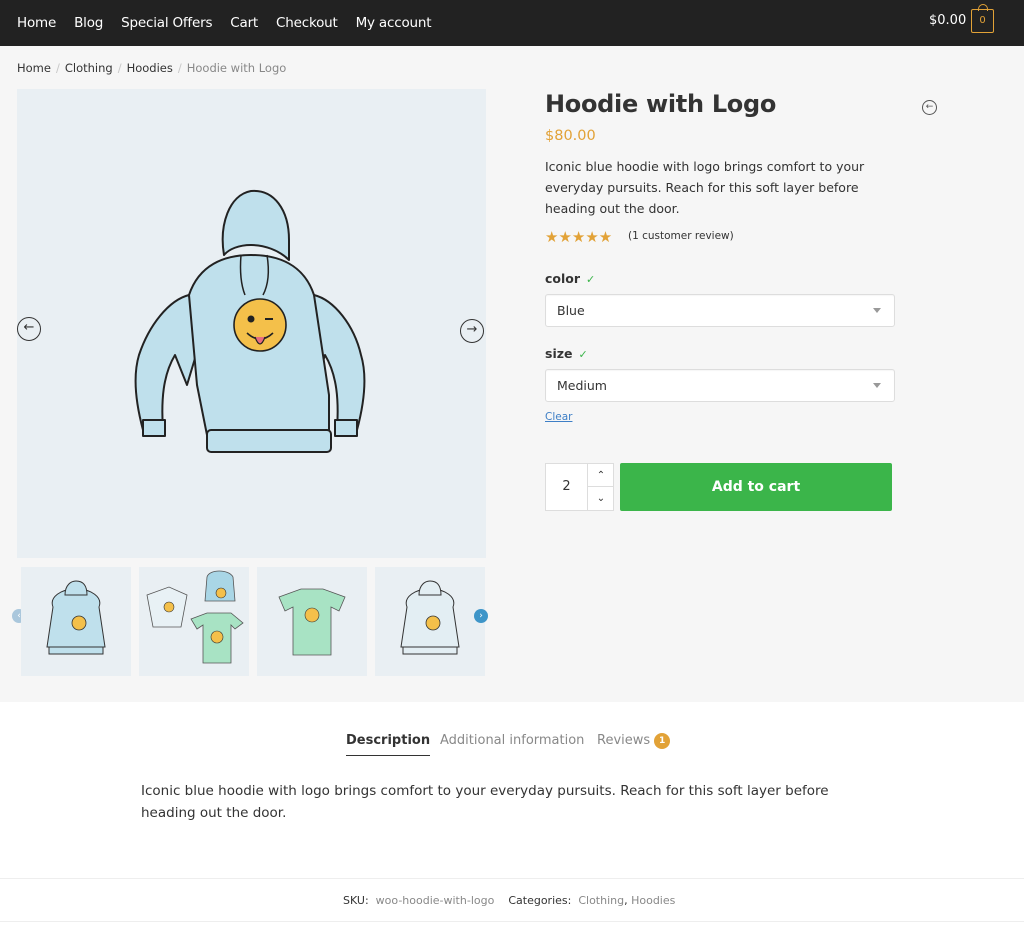  I want to click on breadcrumb: Home / Clothing / Hoodies / Hoodie with Logo, so click(151, 68).